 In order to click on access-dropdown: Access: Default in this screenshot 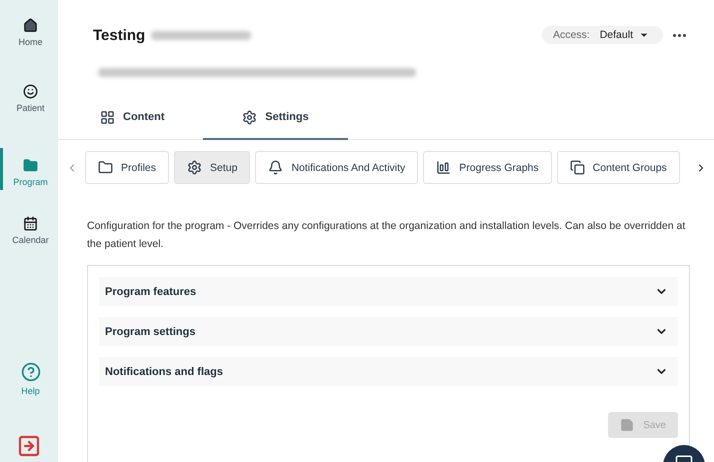, I will do `click(602, 35)`.